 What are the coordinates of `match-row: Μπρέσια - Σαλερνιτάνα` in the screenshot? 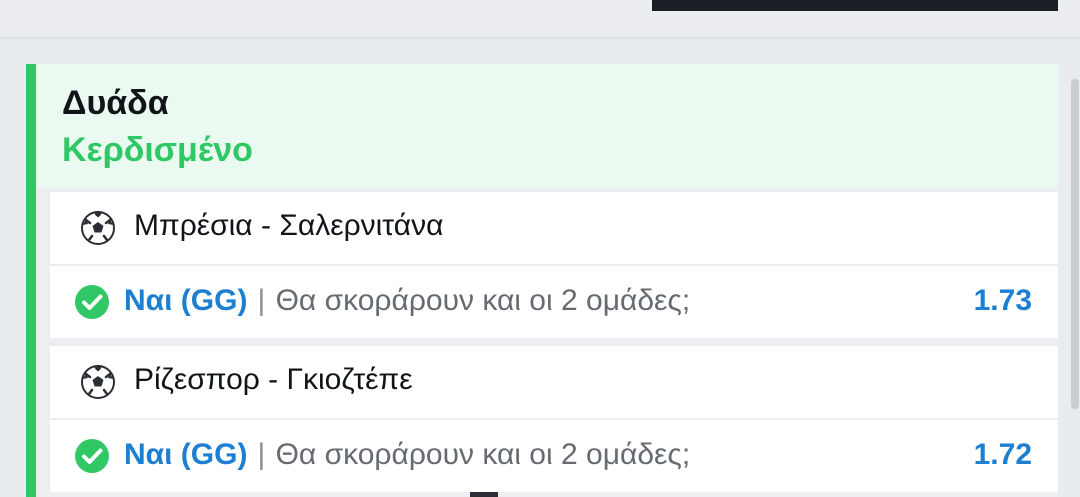 It's located at (554, 228).